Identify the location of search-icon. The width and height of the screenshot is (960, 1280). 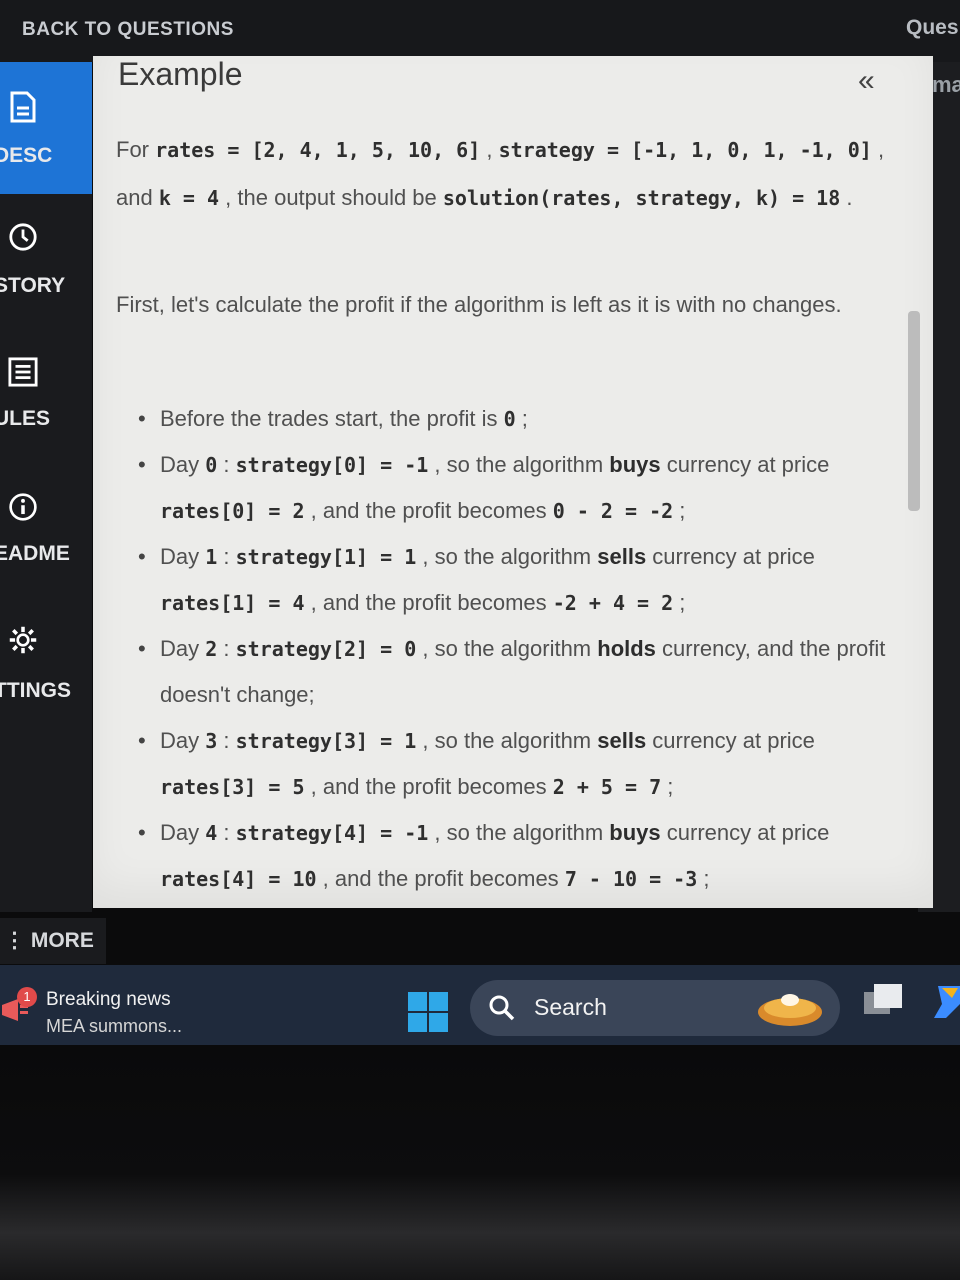
(502, 1008).